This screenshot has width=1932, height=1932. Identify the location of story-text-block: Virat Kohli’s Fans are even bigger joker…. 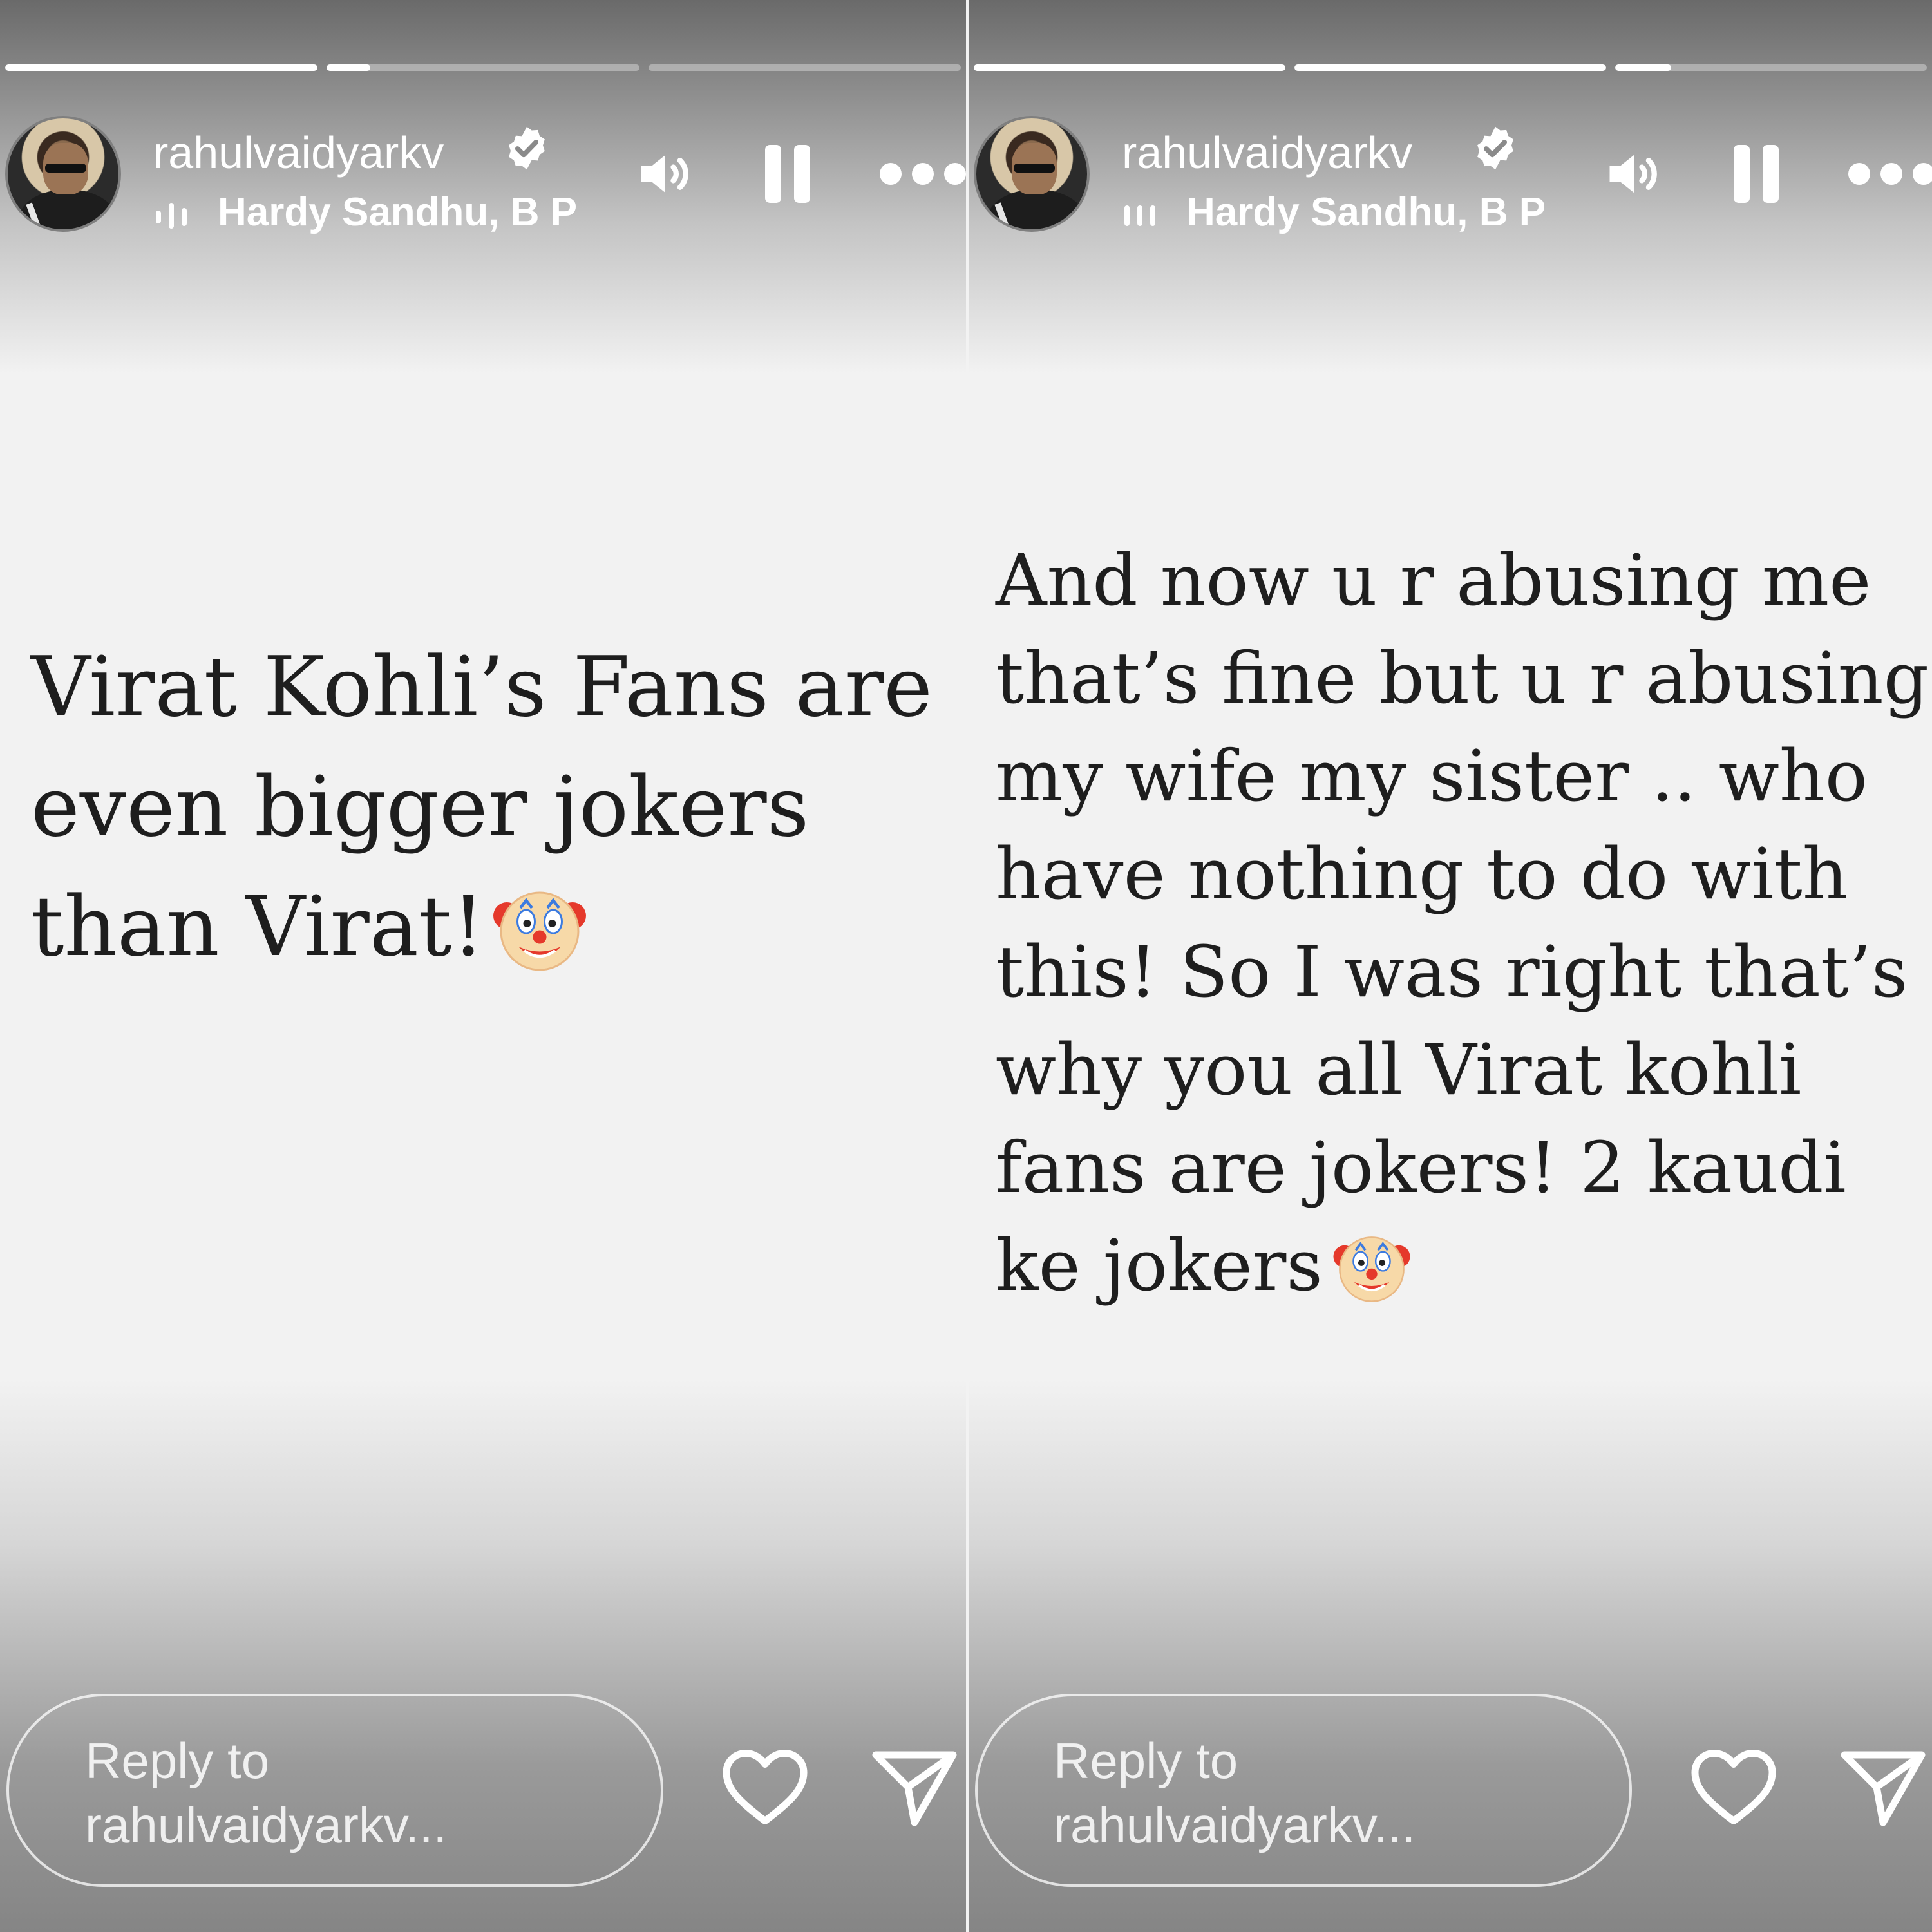
(495, 808).